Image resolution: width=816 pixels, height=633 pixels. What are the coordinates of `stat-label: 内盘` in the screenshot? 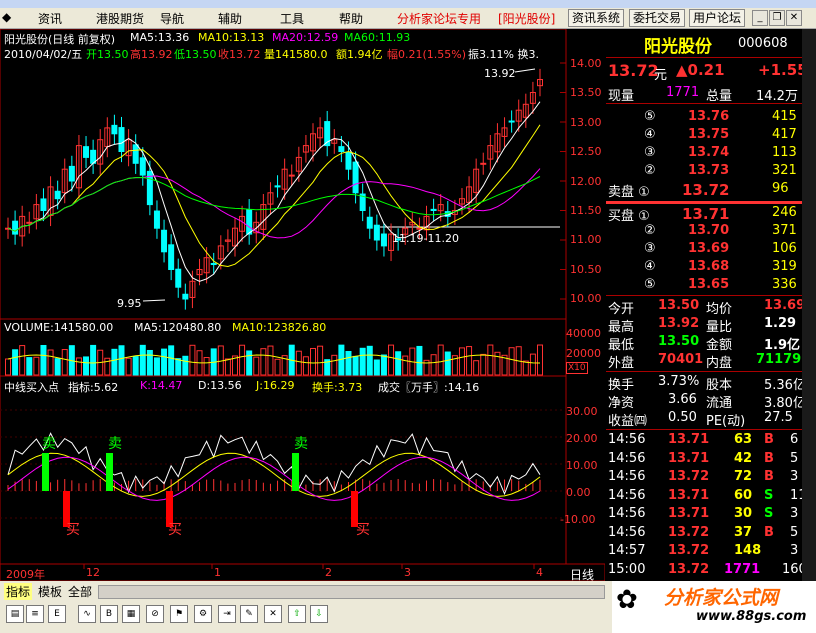 It's located at (719, 363).